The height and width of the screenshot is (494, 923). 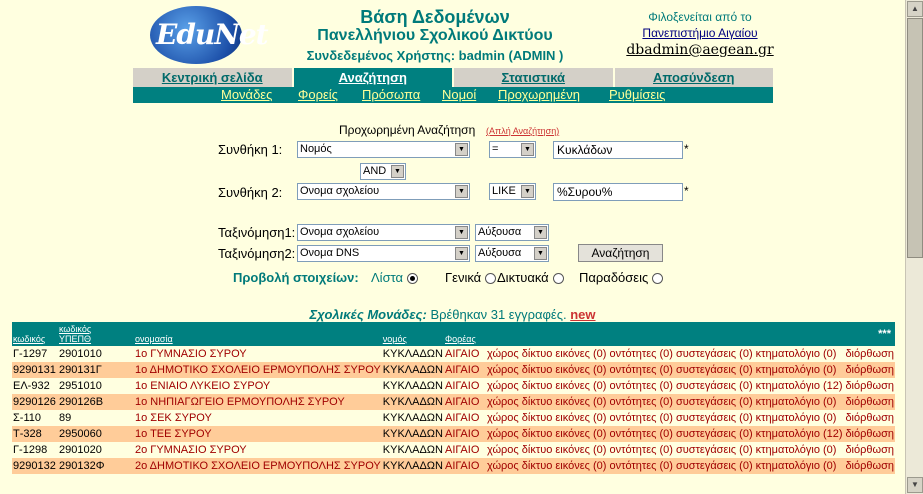 What do you see at coordinates (391, 95) in the screenshot?
I see `subnav-persons: Πρόσωπα` at bounding box center [391, 95].